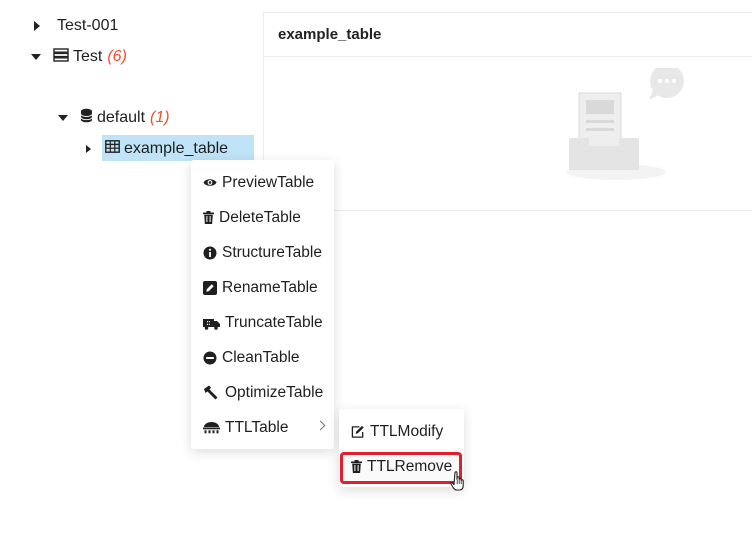 The image size is (752, 536). I want to click on highlight-box, so click(401, 468).